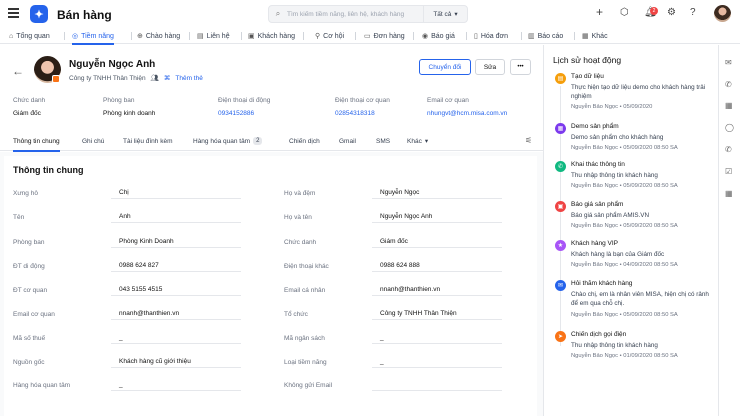  I want to click on phone-icon: ✆, so click(728, 84).